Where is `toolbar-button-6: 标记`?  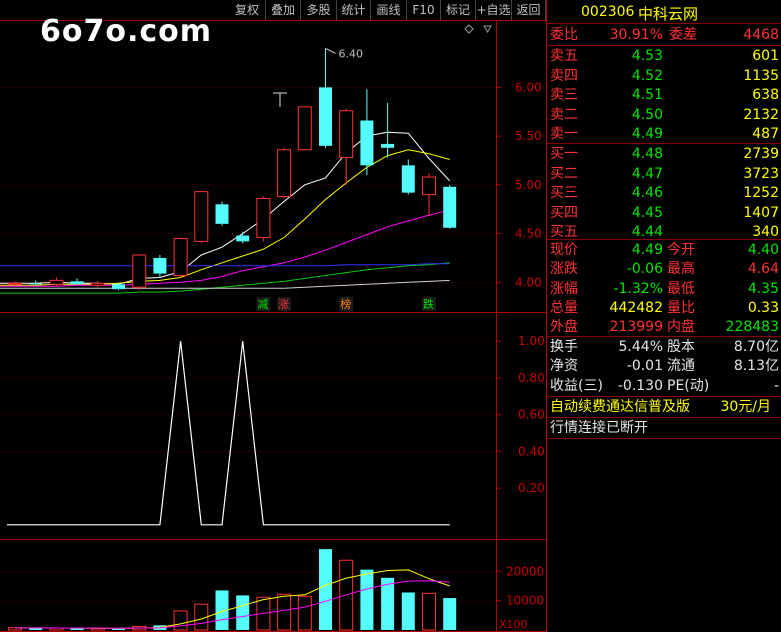
toolbar-button-6: 标记 is located at coordinates (458, 10).